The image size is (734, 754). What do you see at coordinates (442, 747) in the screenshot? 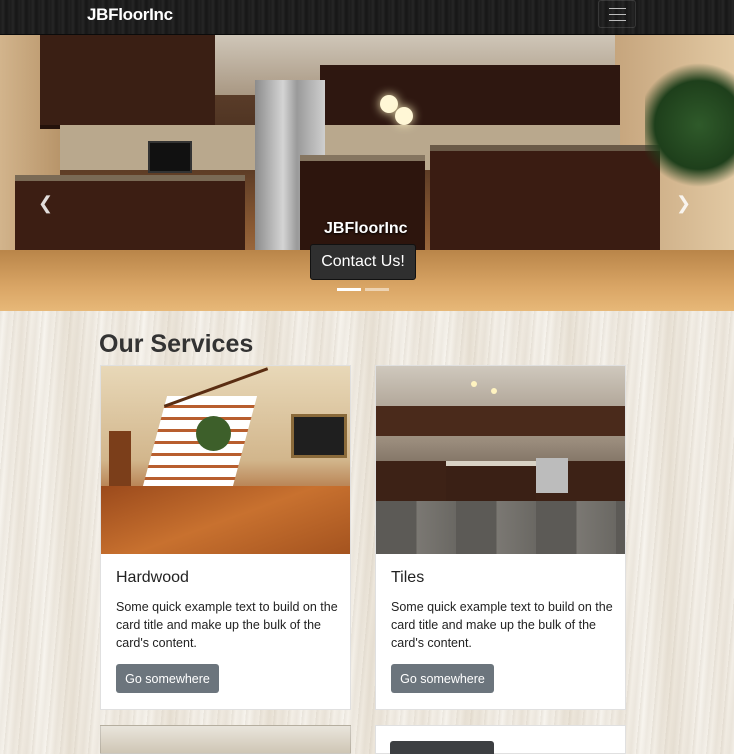
I see `partial-card-button` at bounding box center [442, 747].